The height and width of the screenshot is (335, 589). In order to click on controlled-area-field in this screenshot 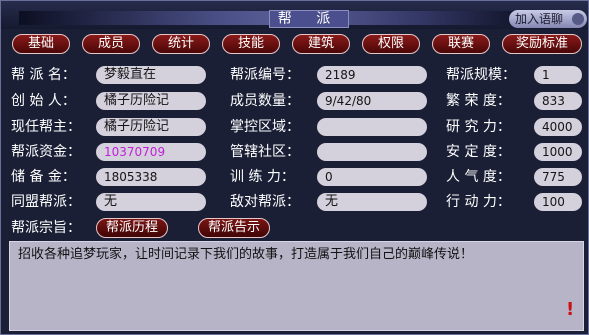, I will do `click(372, 127)`.